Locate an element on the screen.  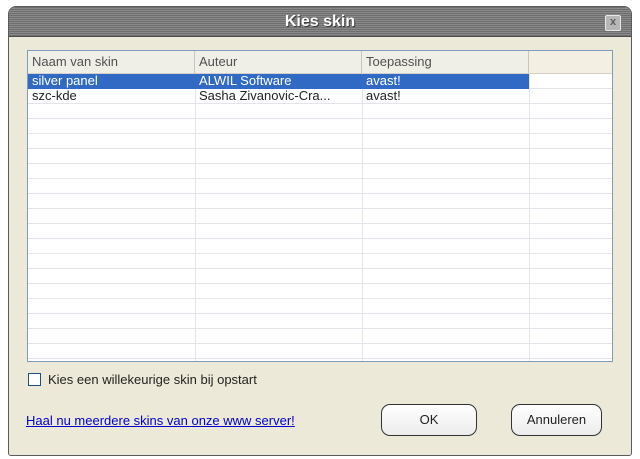
random-skin-checkbox is located at coordinates (34, 379).